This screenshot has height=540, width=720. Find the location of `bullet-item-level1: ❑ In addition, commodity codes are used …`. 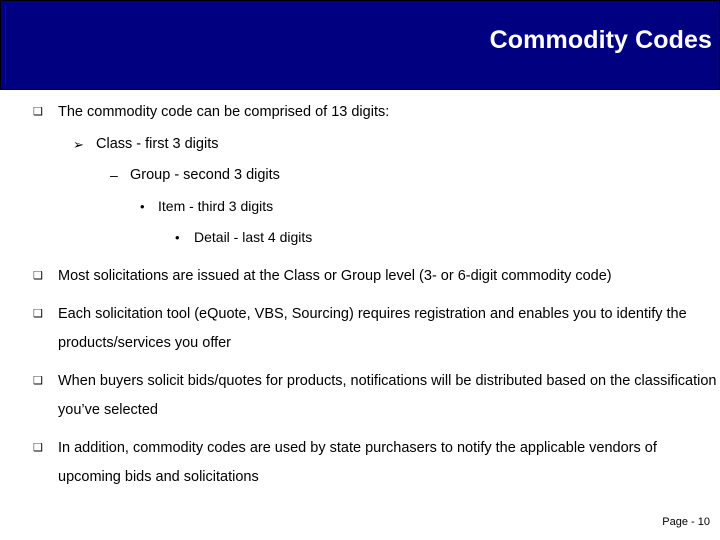

bullet-item-level1: ❑ In addition, commodity codes are used … is located at coordinates (376, 463).